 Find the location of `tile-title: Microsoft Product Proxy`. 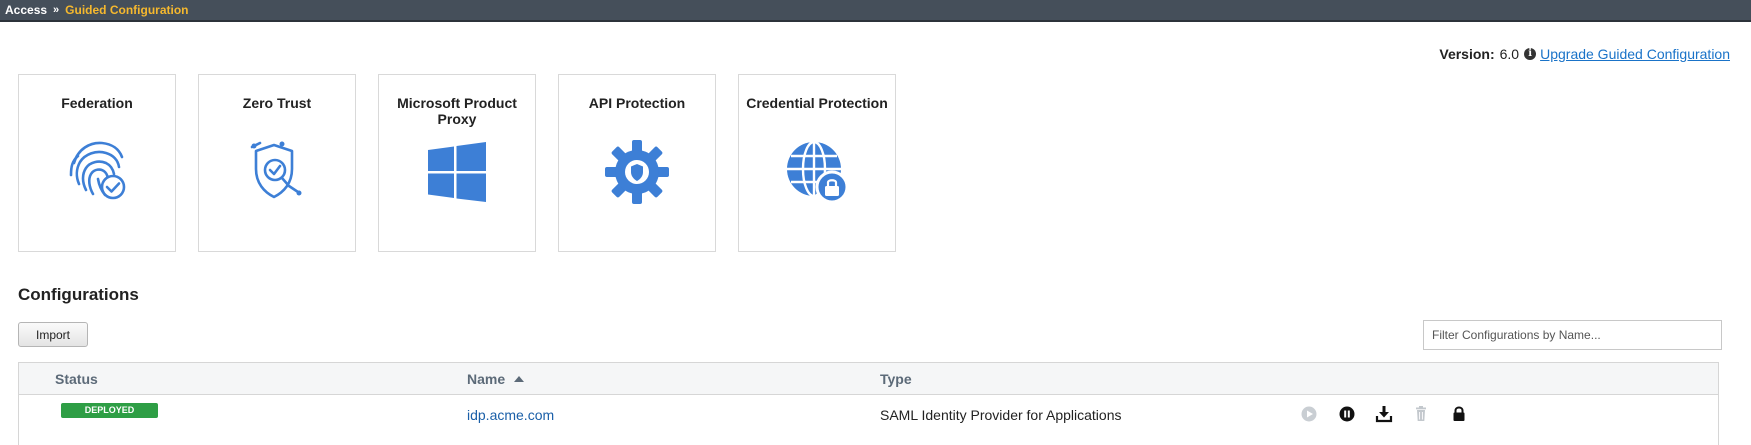

tile-title: Microsoft Product Proxy is located at coordinates (457, 111).